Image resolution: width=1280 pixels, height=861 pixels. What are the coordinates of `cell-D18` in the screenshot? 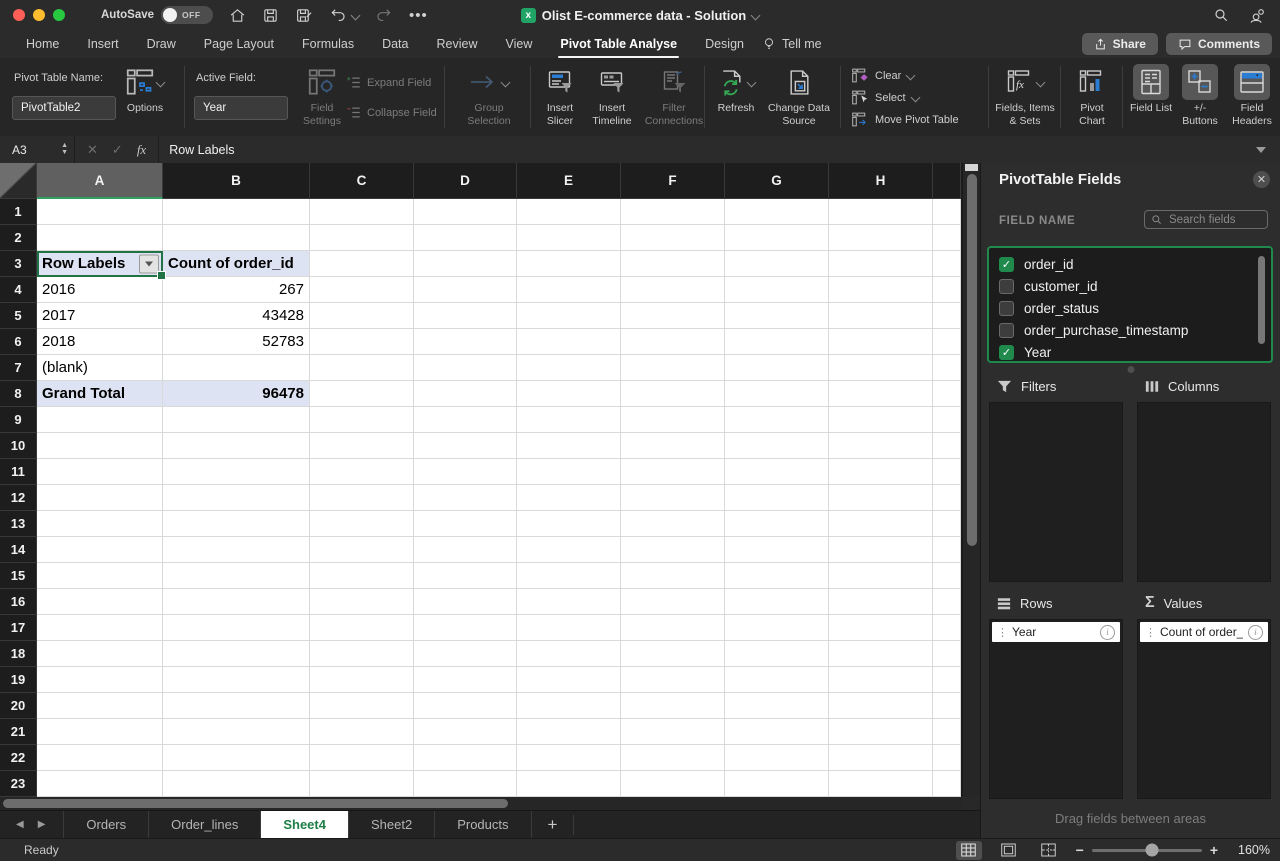 It's located at (465, 654).